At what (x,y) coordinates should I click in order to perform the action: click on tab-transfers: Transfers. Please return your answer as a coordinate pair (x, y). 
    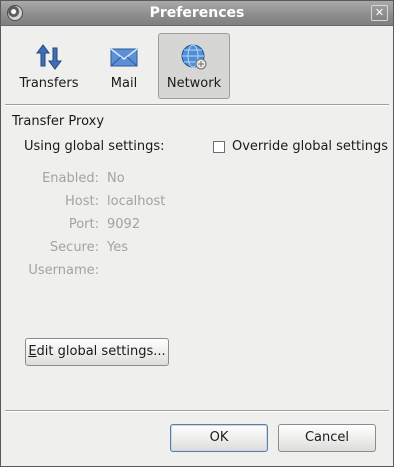
    Looking at the image, I should click on (49, 66).